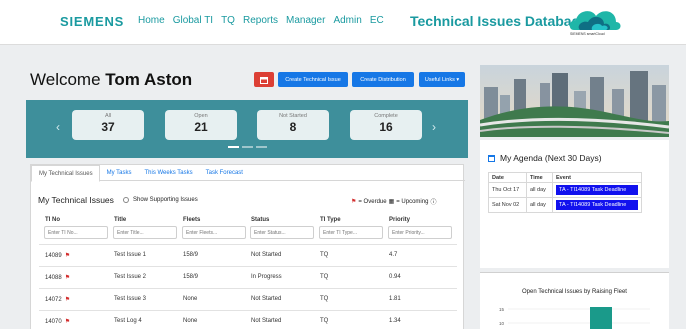  What do you see at coordinates (165, 200) in the screenshot?
I see `supporting-label: Show Supporting Issues` at bounding box center [165, 200].